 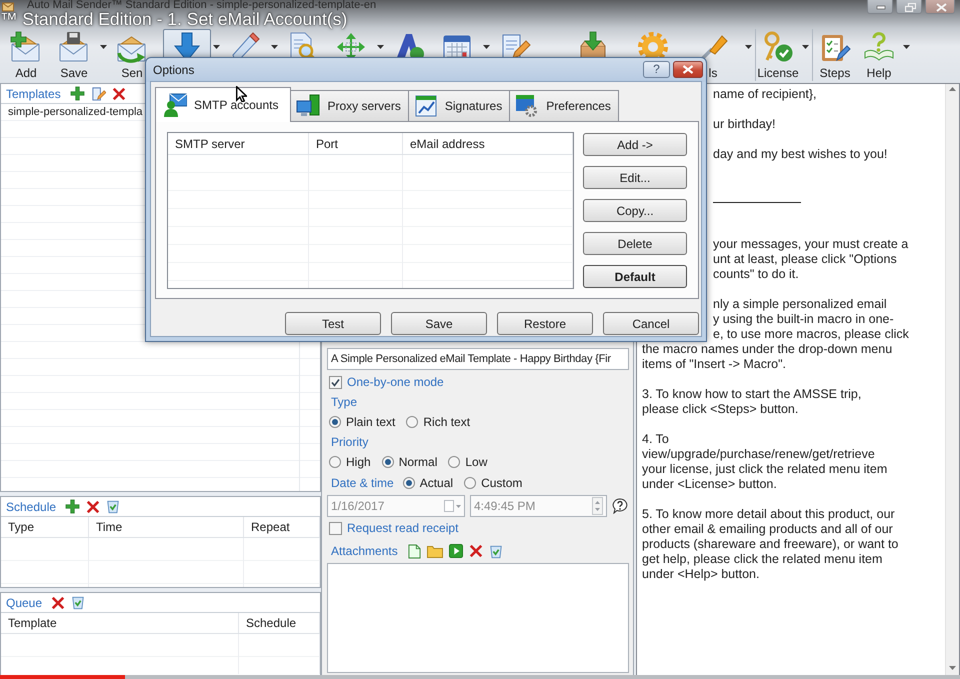 I want to click on text-line: under <Help> button., so click(x=701, y=574).